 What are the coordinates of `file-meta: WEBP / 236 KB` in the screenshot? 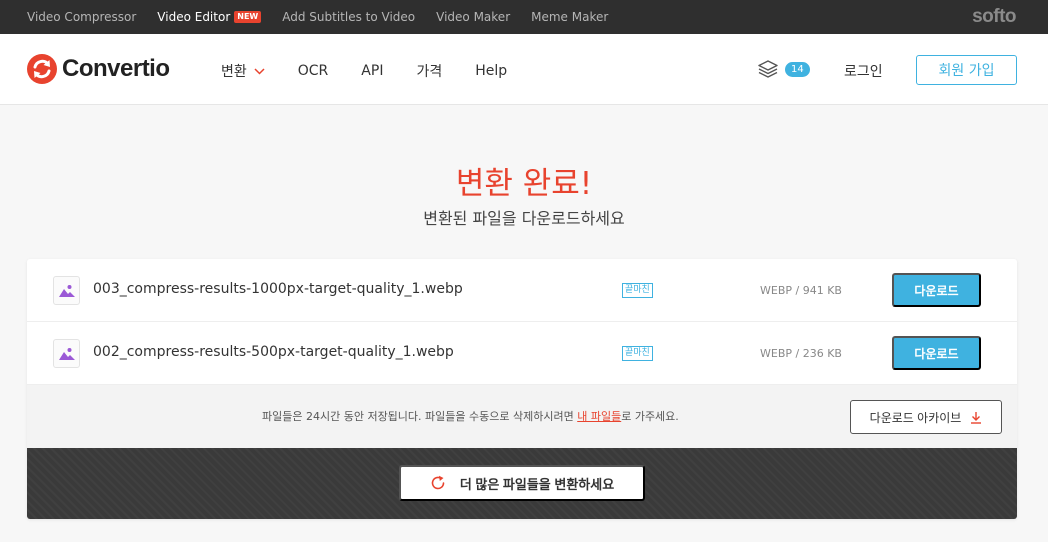 It's located at (801, 353).